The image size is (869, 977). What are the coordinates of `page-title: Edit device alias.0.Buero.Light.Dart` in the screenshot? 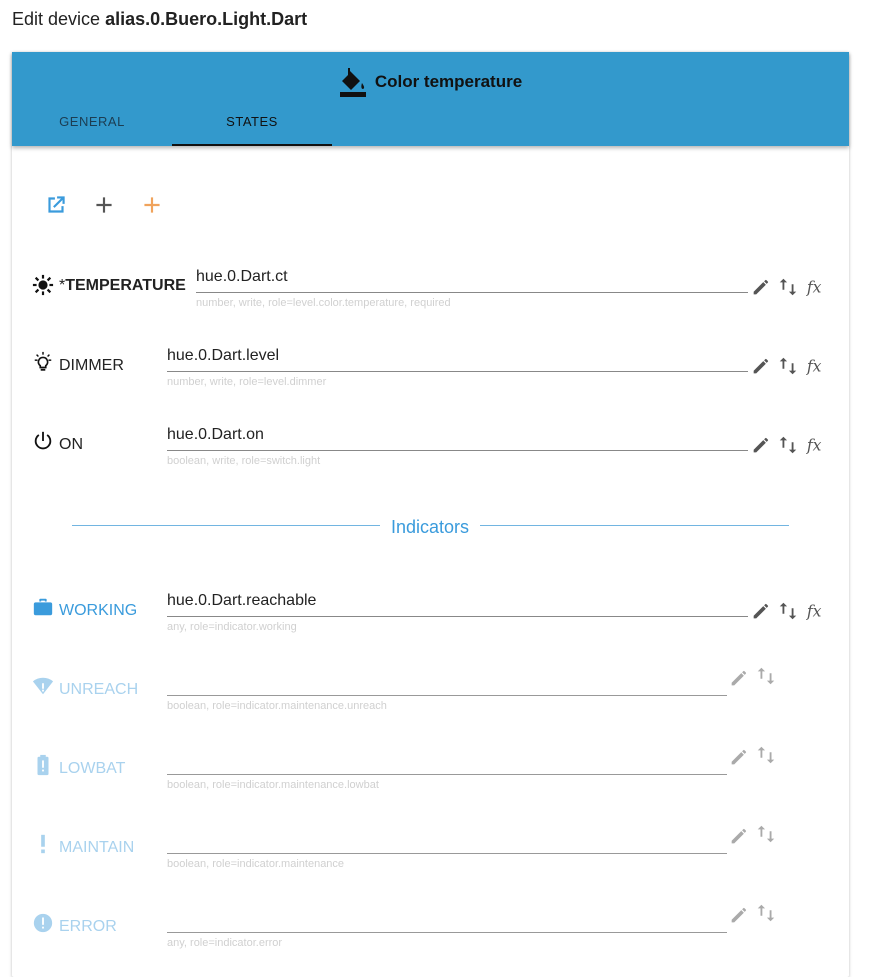 It's located at (160, 19).